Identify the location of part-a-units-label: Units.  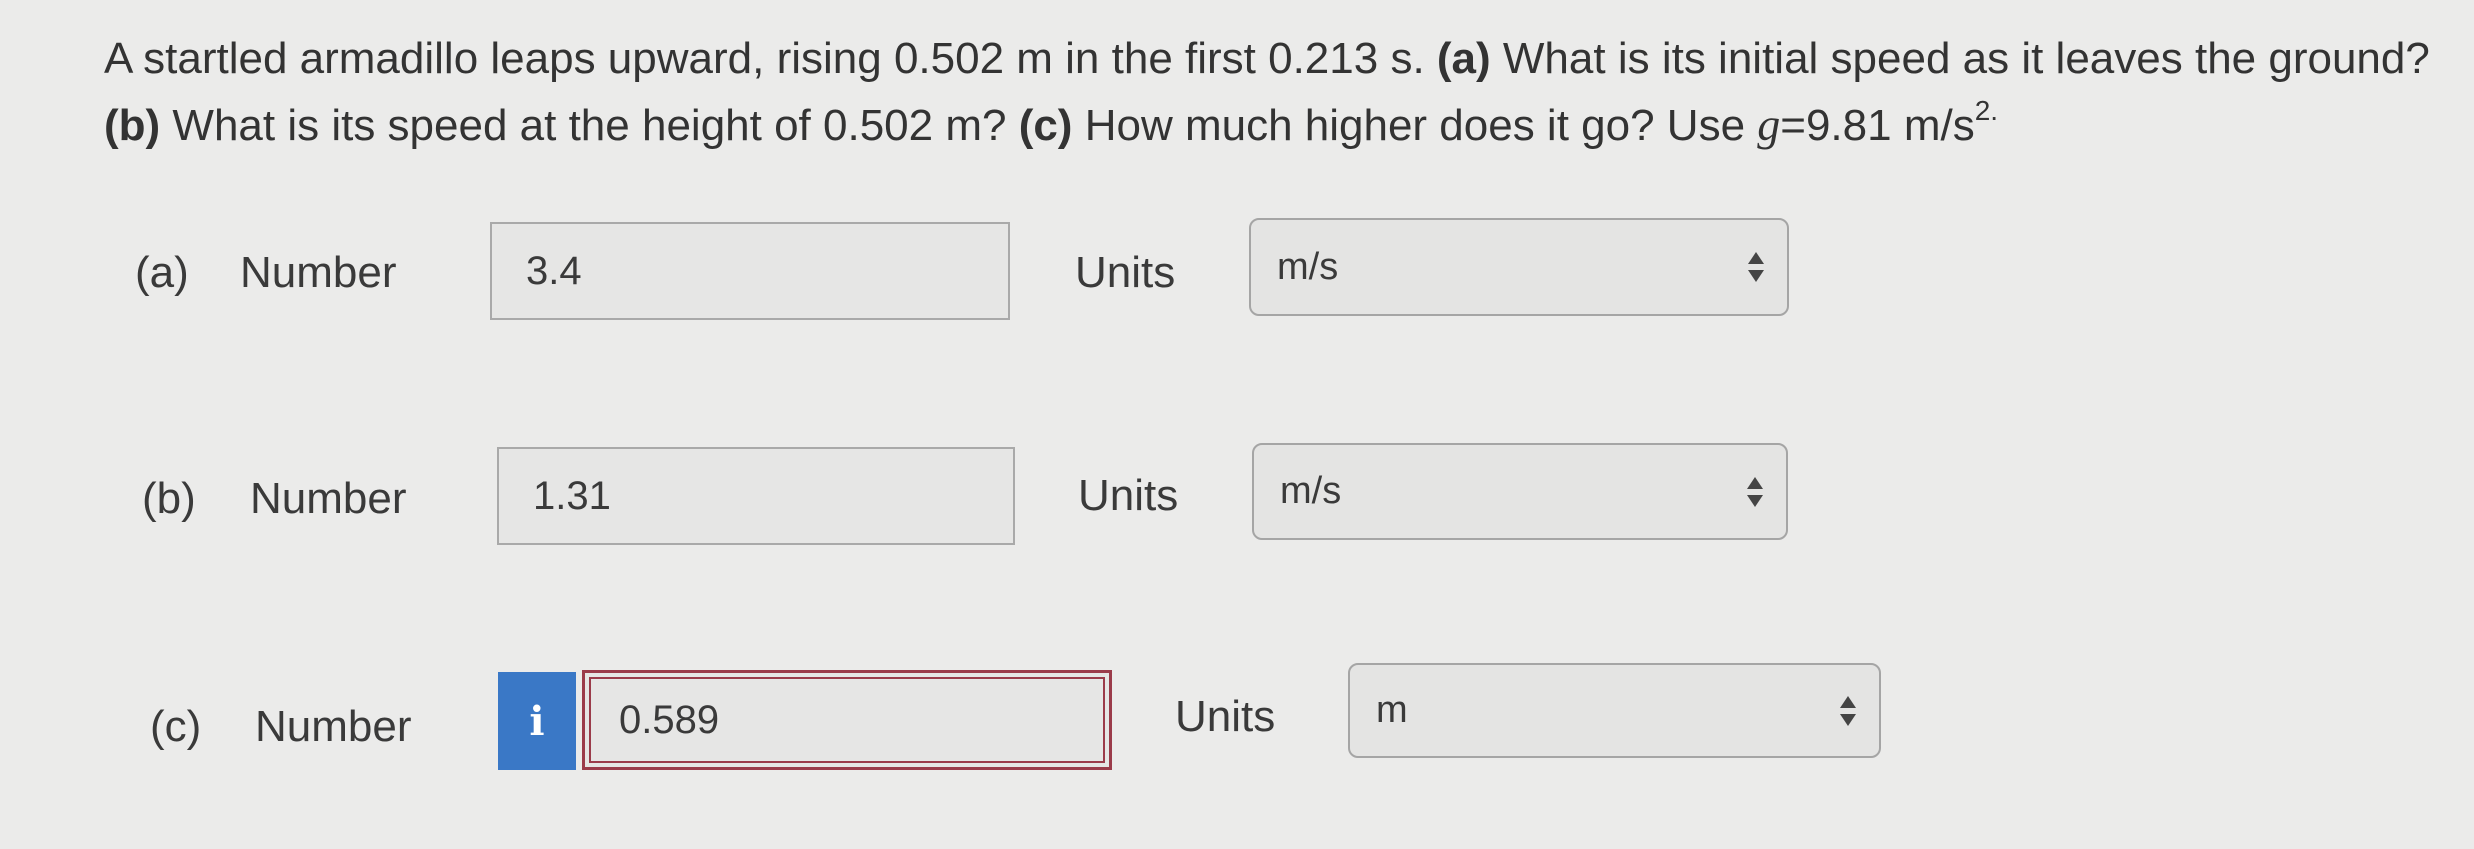
(1125, 272).